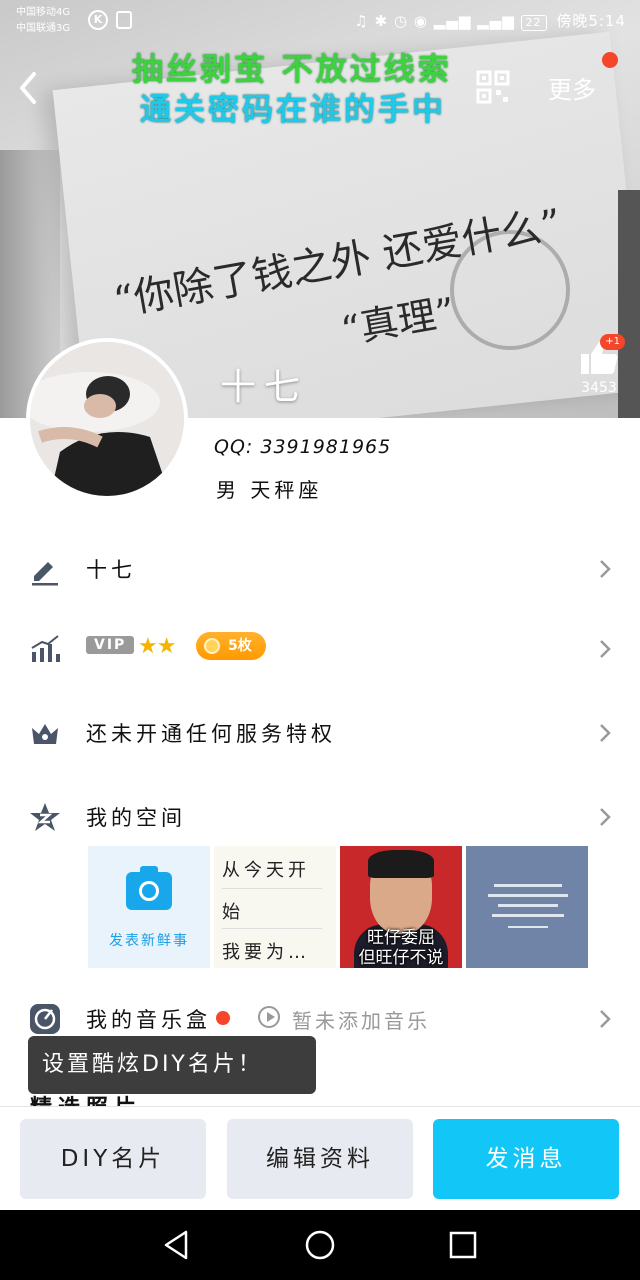  Describe the element at coordinates (303, 447) in the screenshot. I see `qq-number: QQ: 3391981965` at that location.